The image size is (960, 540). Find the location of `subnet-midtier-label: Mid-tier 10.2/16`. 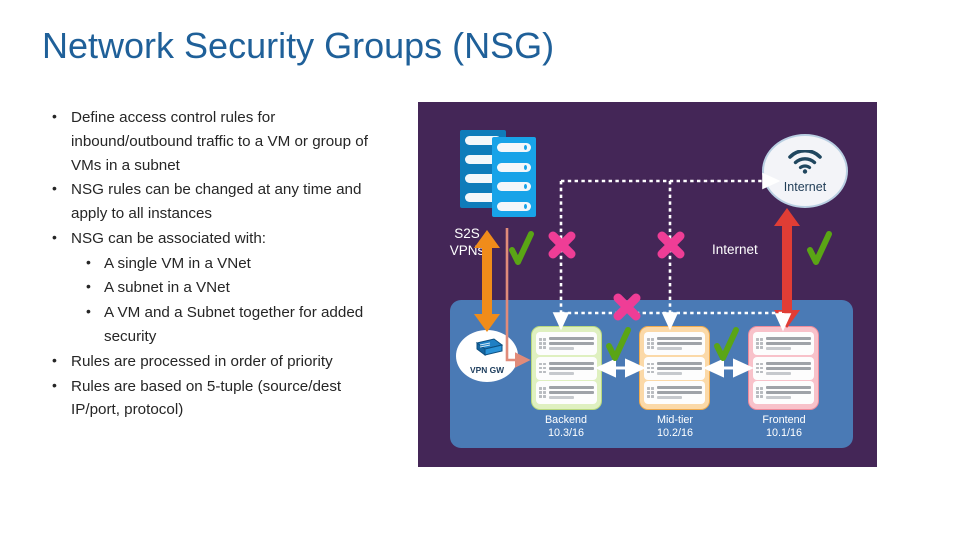

subnet-midtier-label: Mid-tier 10.2/16 is located at coordinates (675, 427).